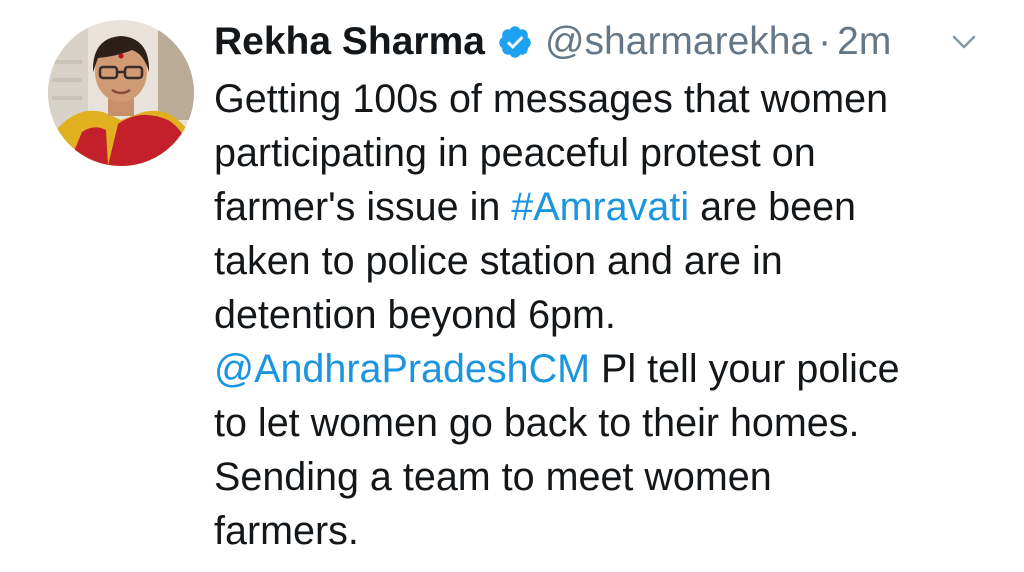 The image size is (1024, 572). I want to click on tweet-header: Rekha Sharma @sharmarekha · 2m, so click(552, 42).